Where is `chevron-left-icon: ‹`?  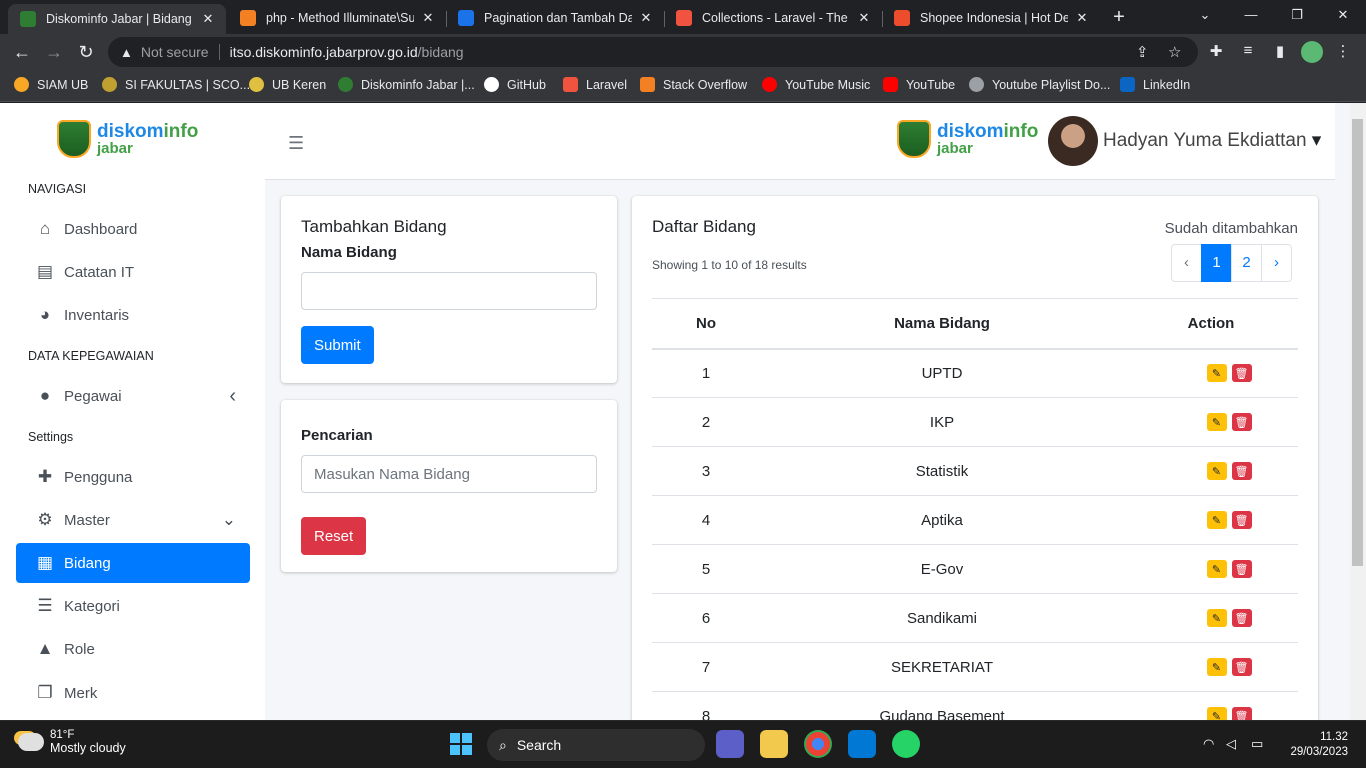
chevron-left-icon: ‹ is located at coordinates (232, 395).